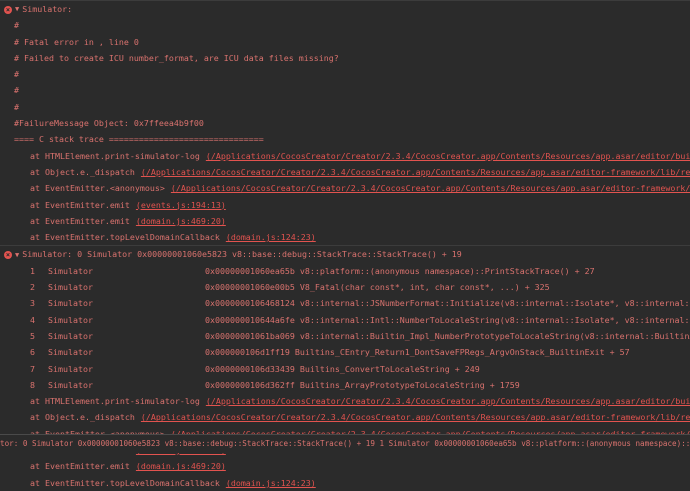 Image resolution: width=690 pixels, height=491 pixels. What do you see at coordinates (345, 9) in the screenshot?
I see `log-entry-header: × ▼ Simulator:` at bounding box center [345, 9].